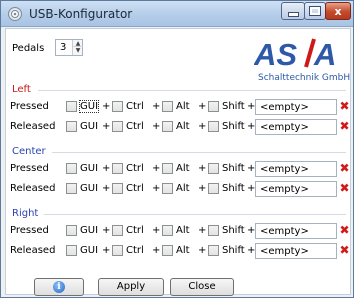 The width and height of the screenshot is (354, 298). I want to click on section-divider, so click(195, 214).